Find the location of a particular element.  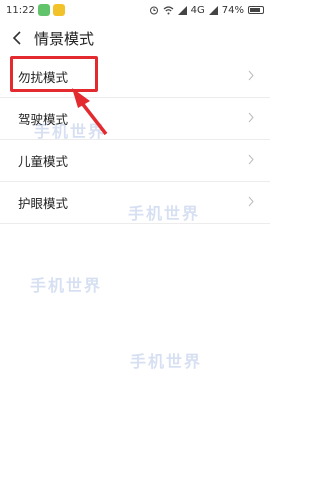

battery-icon is located at coordinates (256, 10).